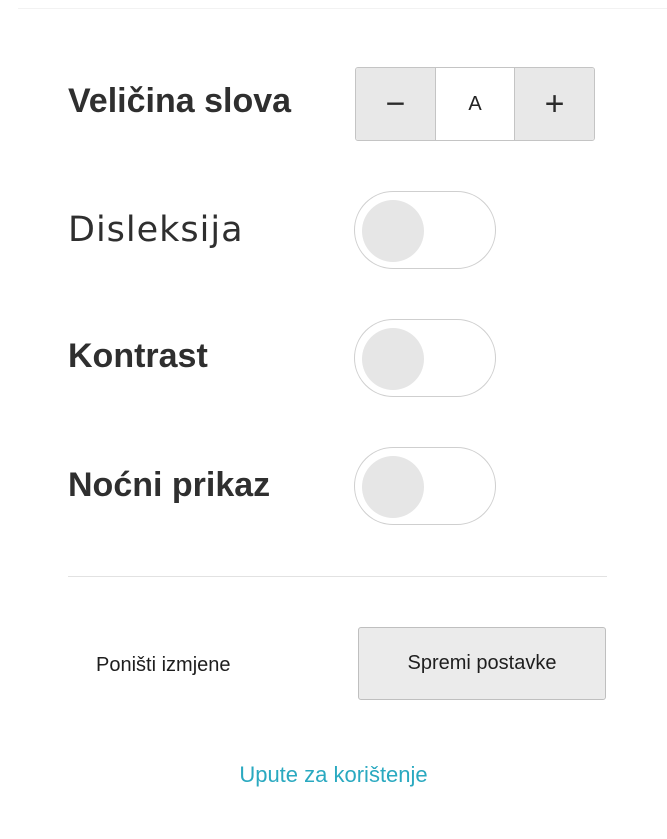 The width and height of the screenshot is (667, 839). What do you see at coordinates (163, 665) in the screenshot?
I see `reset-changes-link: Poništi izmjene` at bounding box center [163, 665].